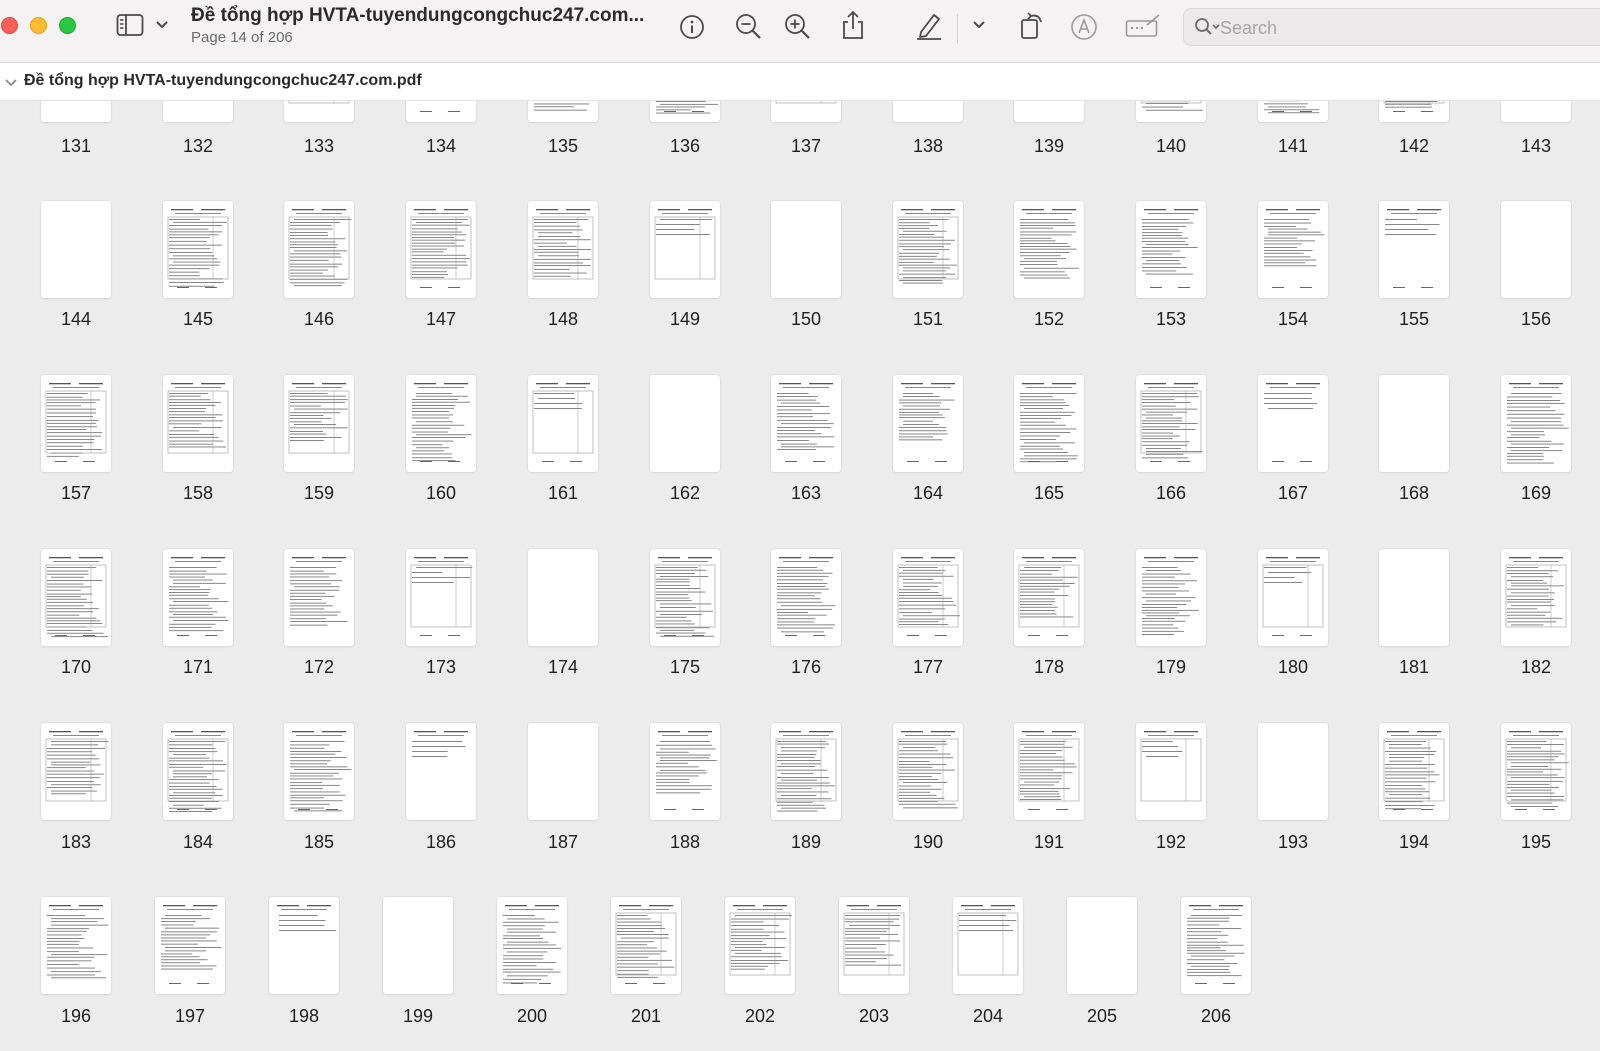 The image size is (1600, 1051). I want to click on page-thumbnail-label: 131, so click(76, 146).